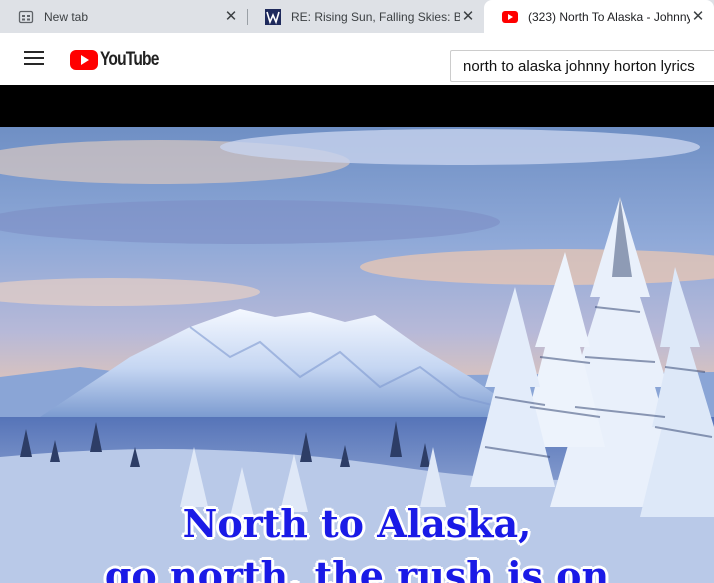 The image size is (714, 583). What do you see at coordinates (273, 16) in the screenshot?
I see `forum-site-icon` at bounding box center [273, 16].